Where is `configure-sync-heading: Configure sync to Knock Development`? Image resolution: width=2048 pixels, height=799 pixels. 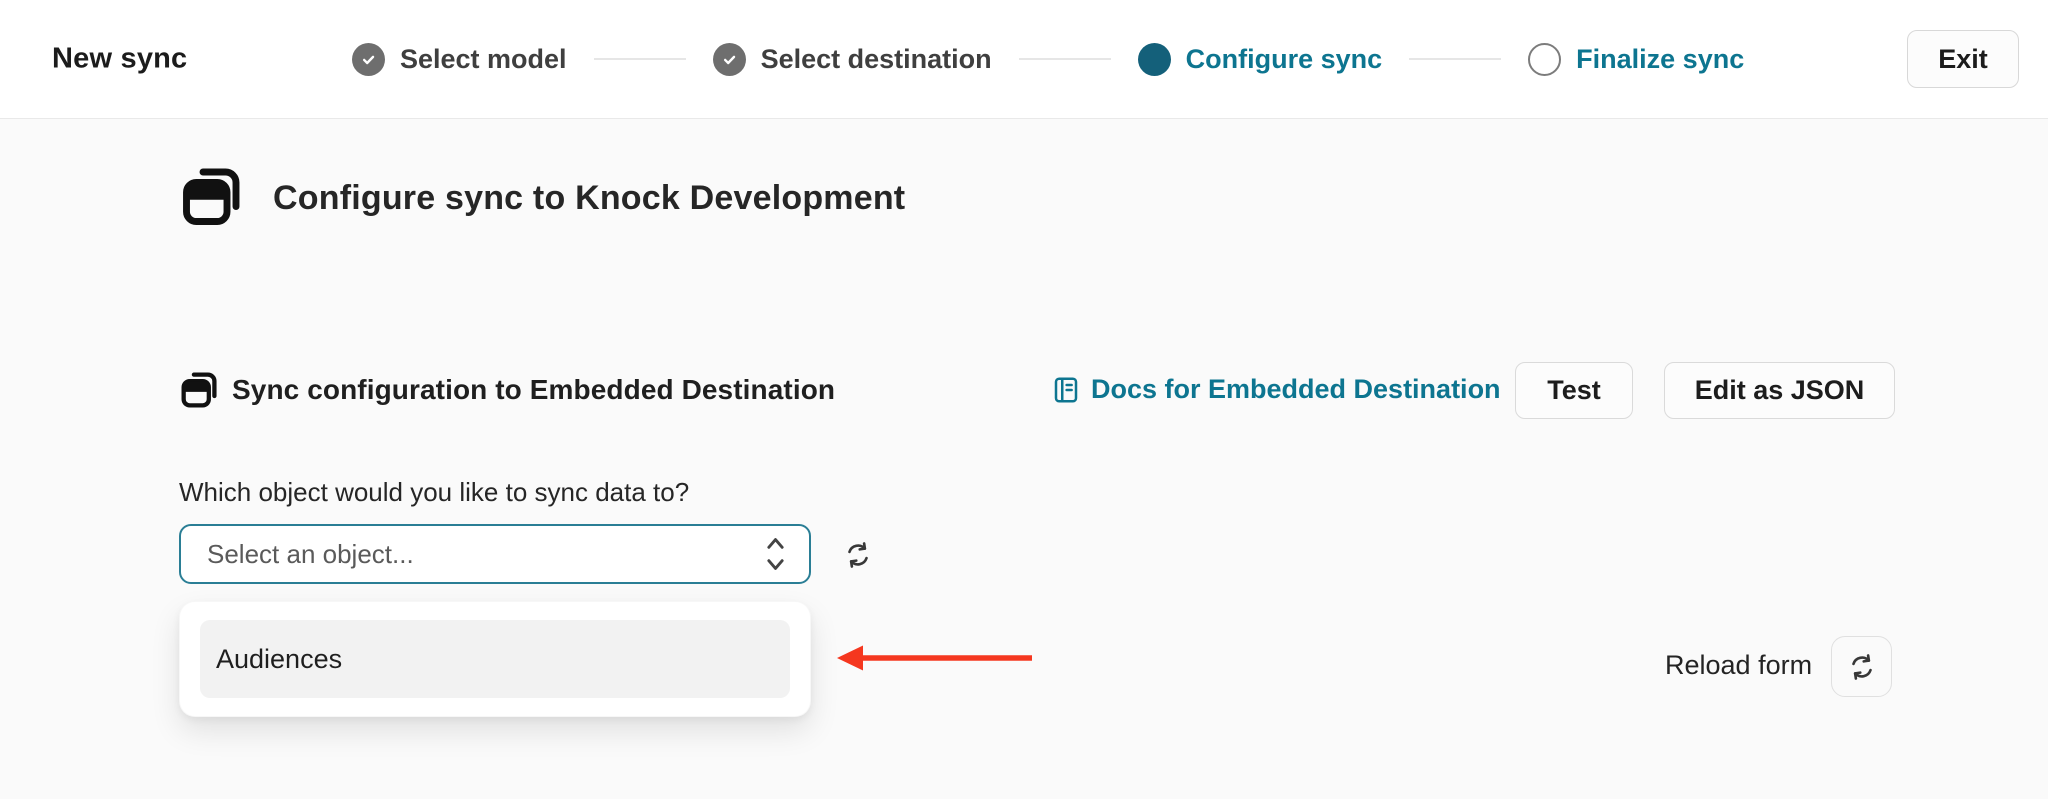
configure-sync-heading: Configure sync to Knock Development is located at coordinates (589, 198).